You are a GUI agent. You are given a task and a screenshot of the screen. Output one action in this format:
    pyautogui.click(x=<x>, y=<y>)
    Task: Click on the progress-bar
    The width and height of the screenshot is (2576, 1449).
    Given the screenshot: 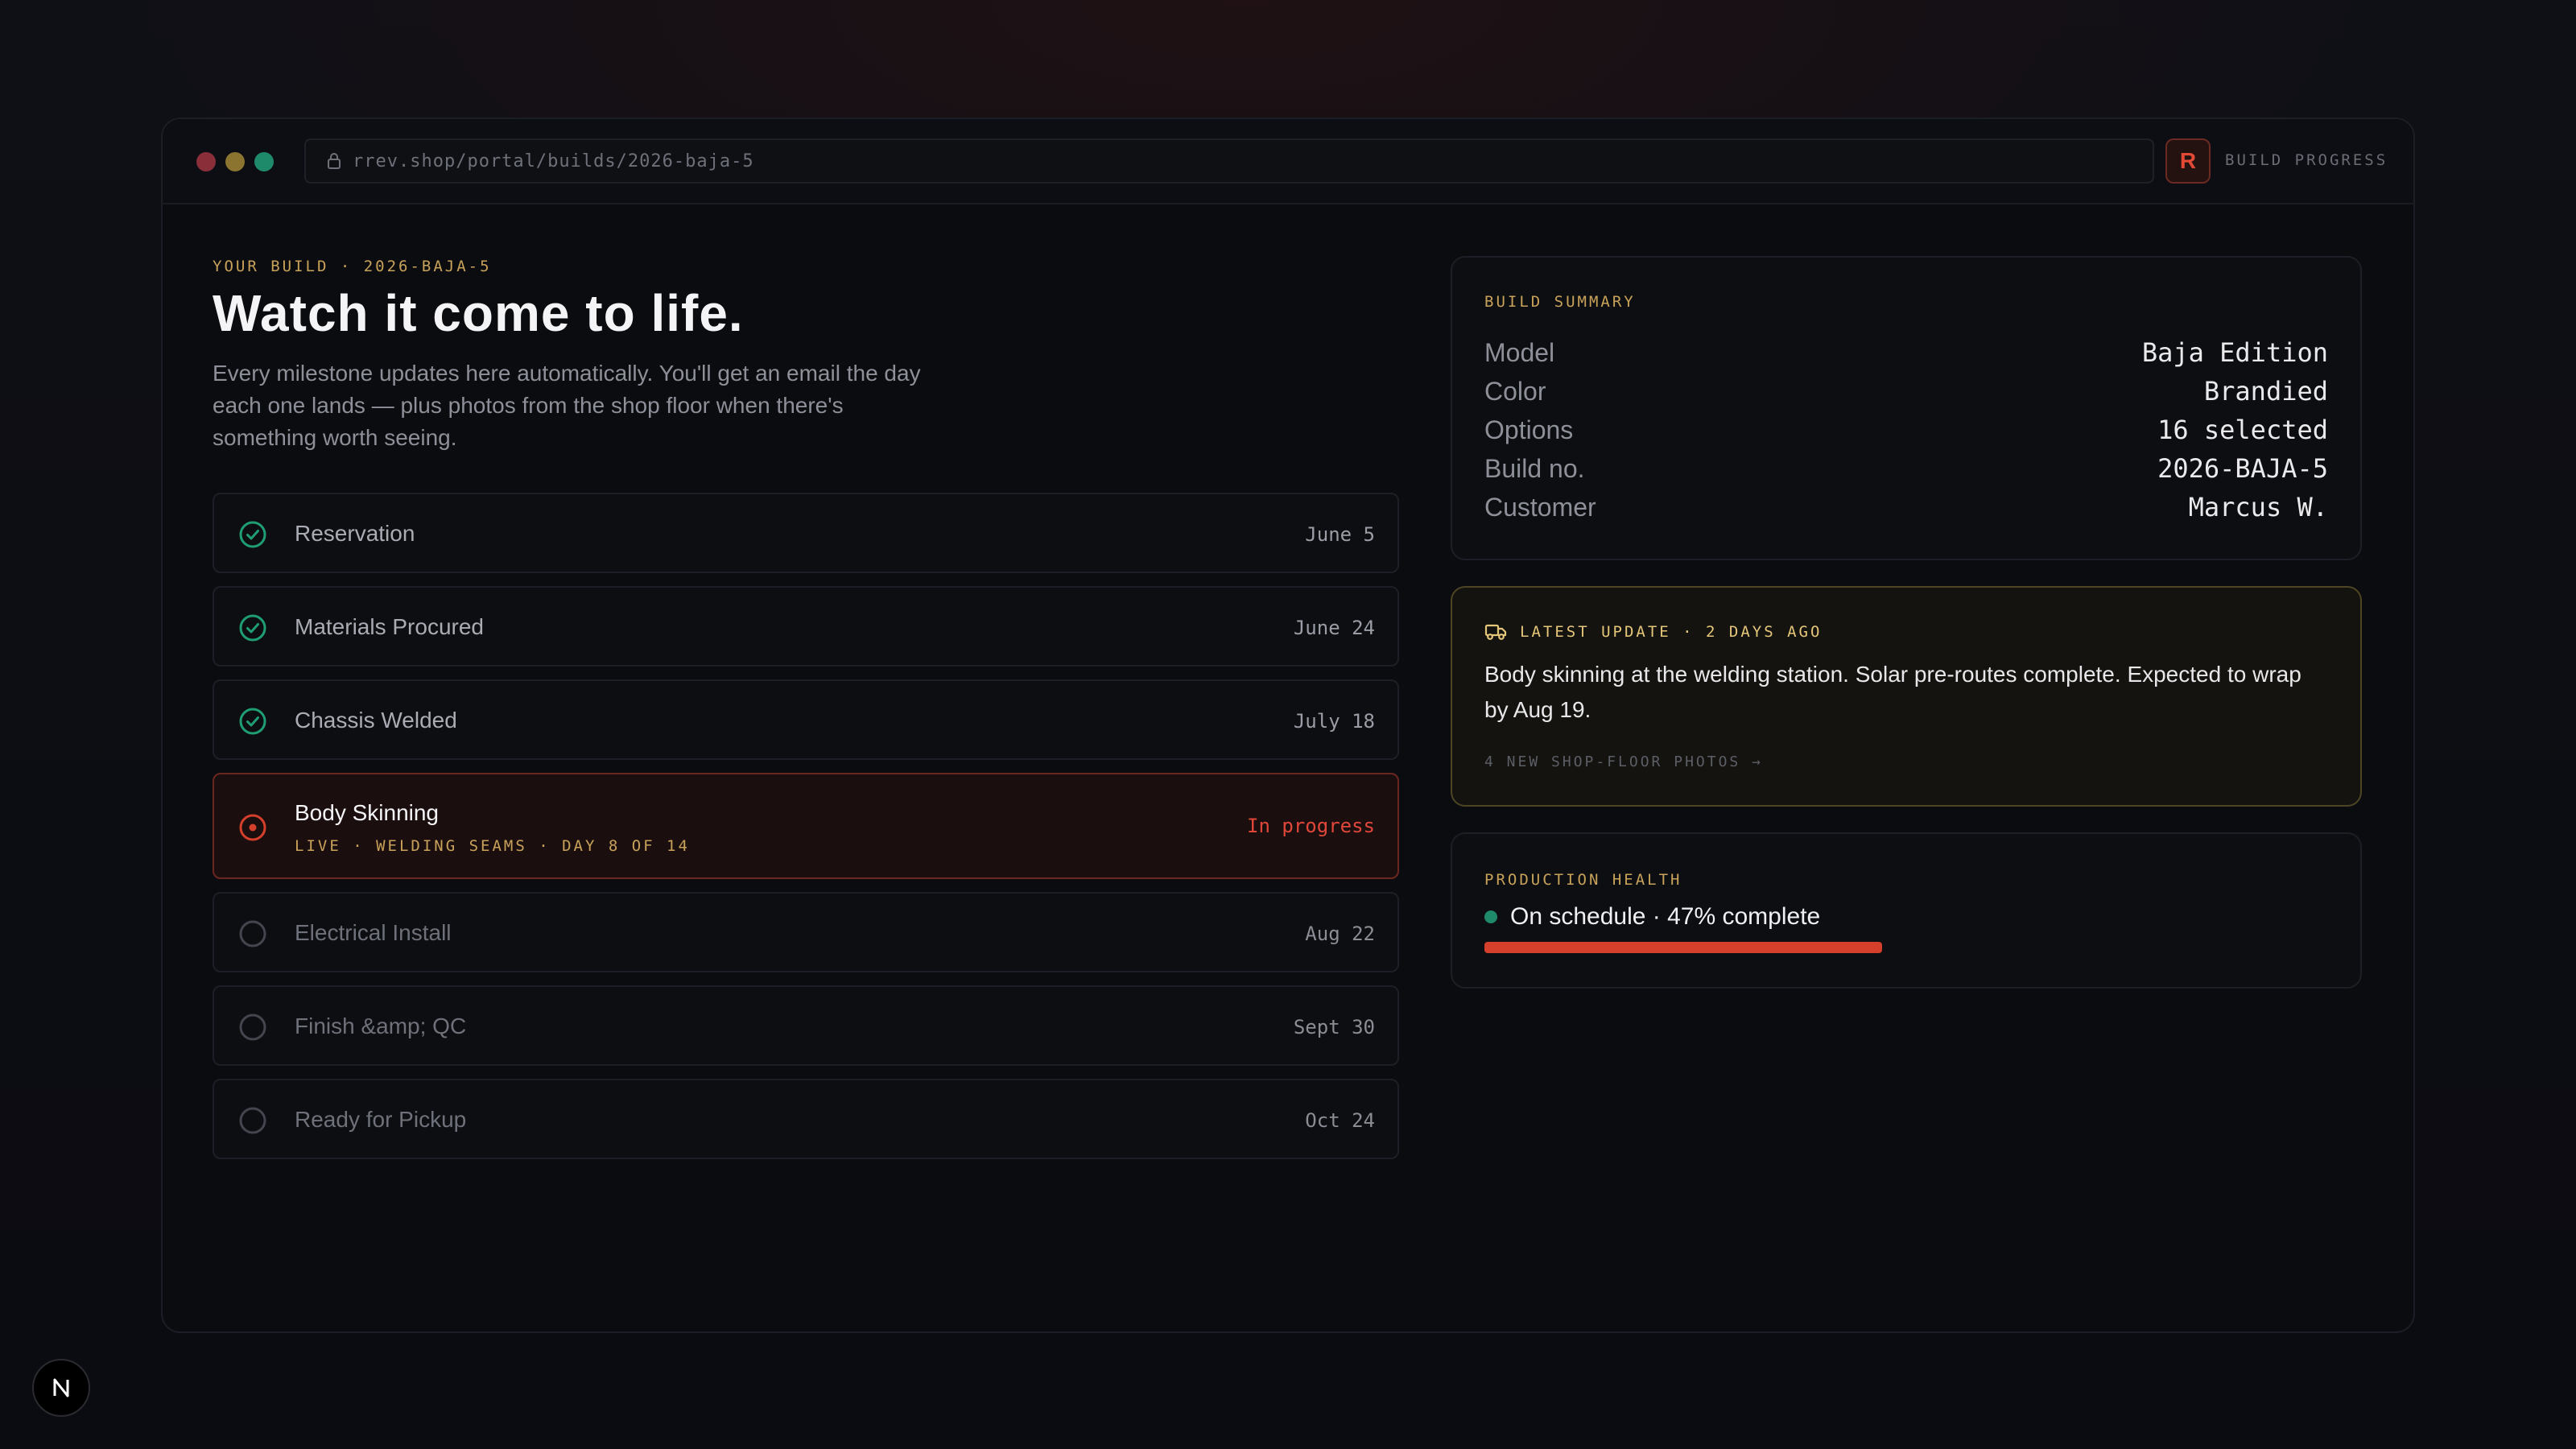 What is the action you would take?
    pyautogui.click(x=1907, y=947)
    